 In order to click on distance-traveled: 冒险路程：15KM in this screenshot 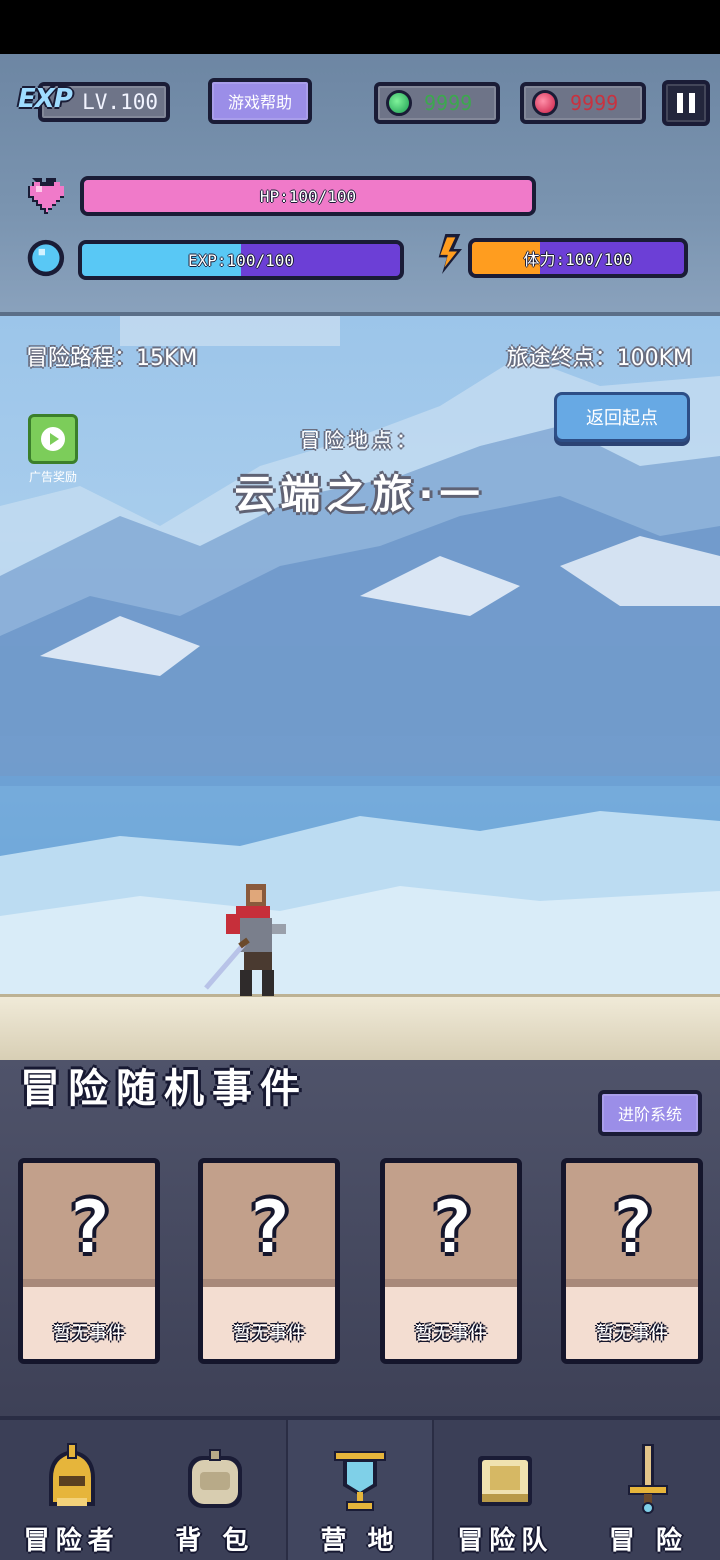, I will do `click(112, 358)`.